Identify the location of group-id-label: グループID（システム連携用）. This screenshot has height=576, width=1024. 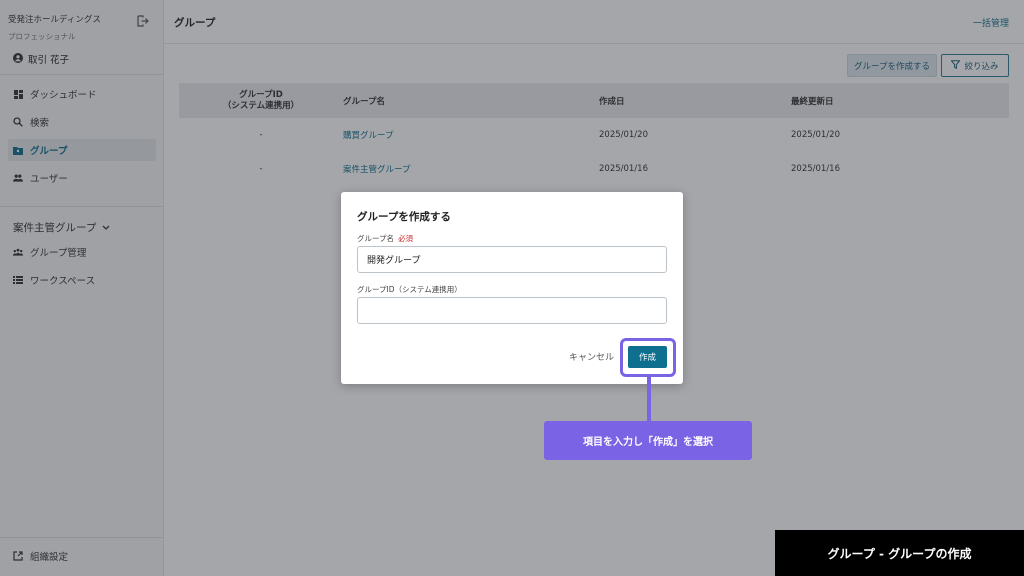
(409, 289).